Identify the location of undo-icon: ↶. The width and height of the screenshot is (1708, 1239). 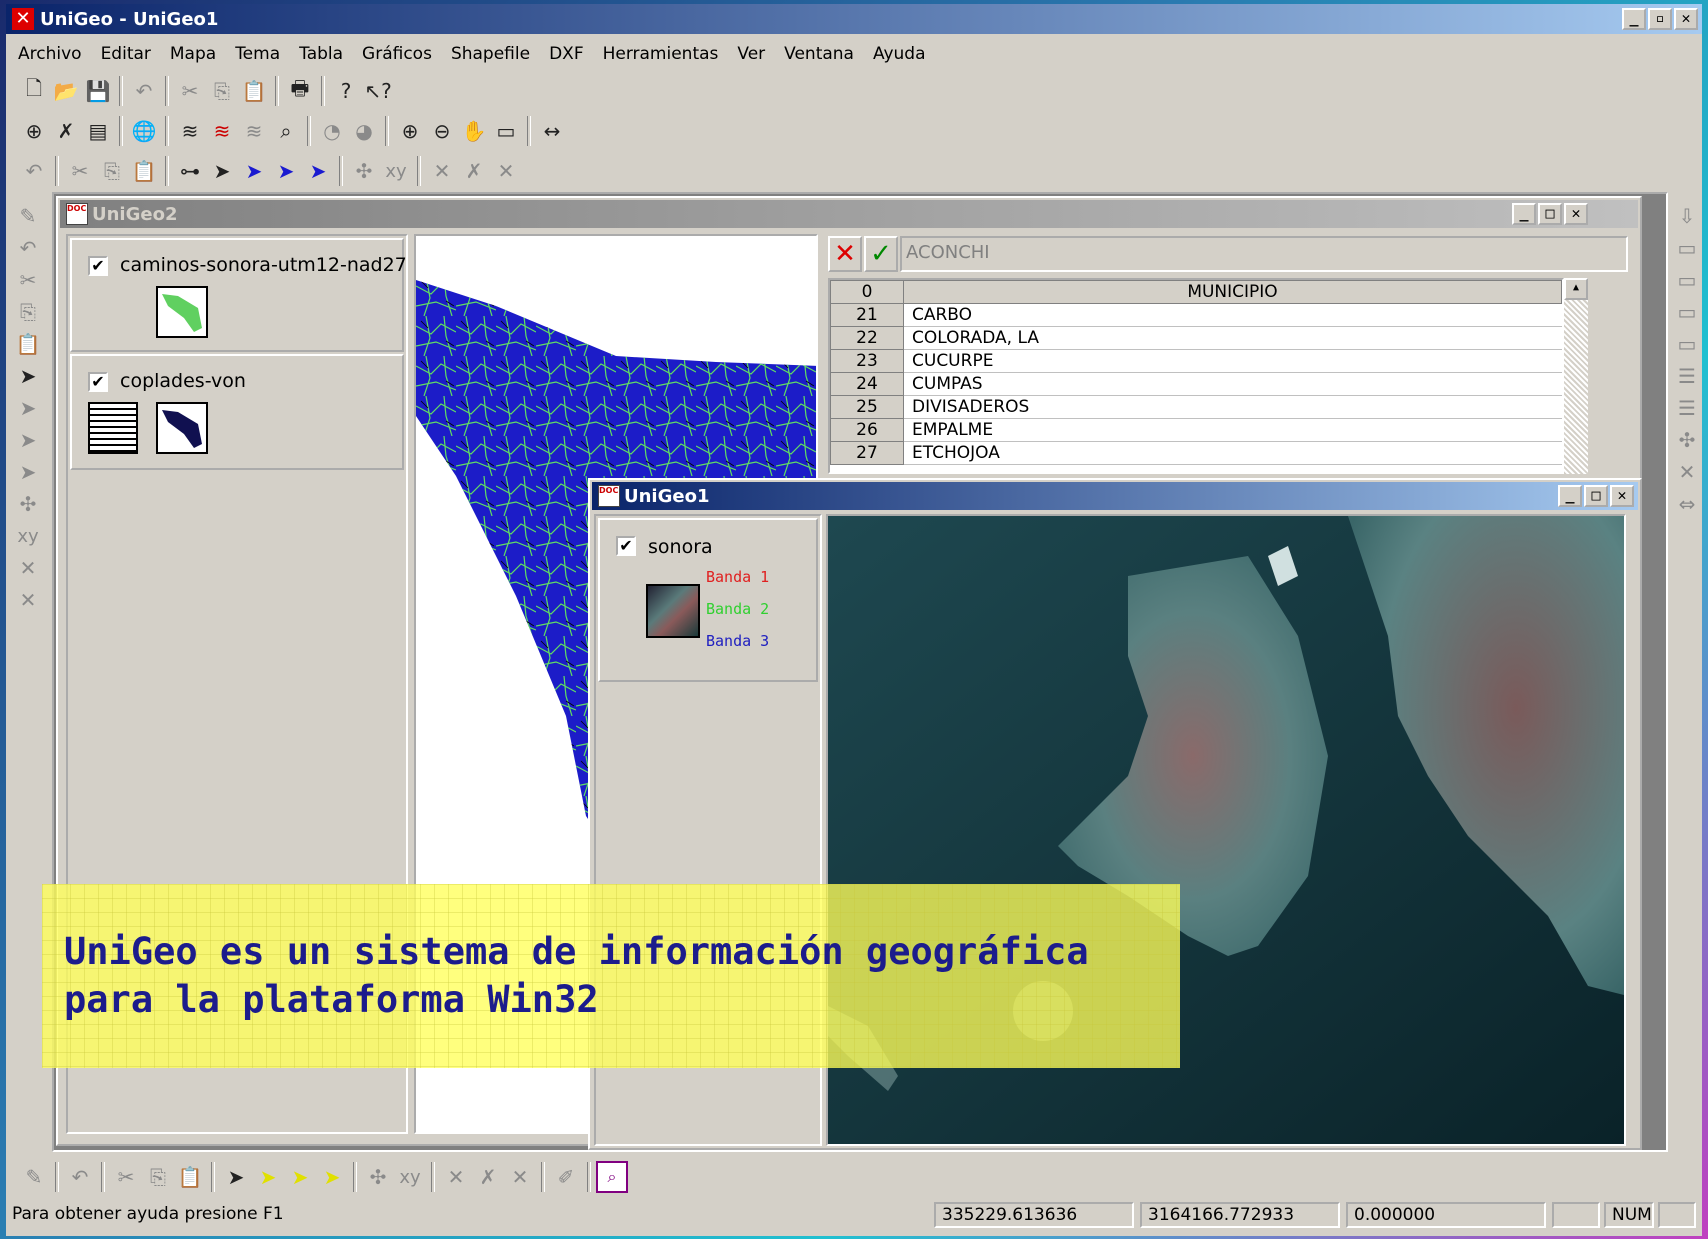
(144, 91).